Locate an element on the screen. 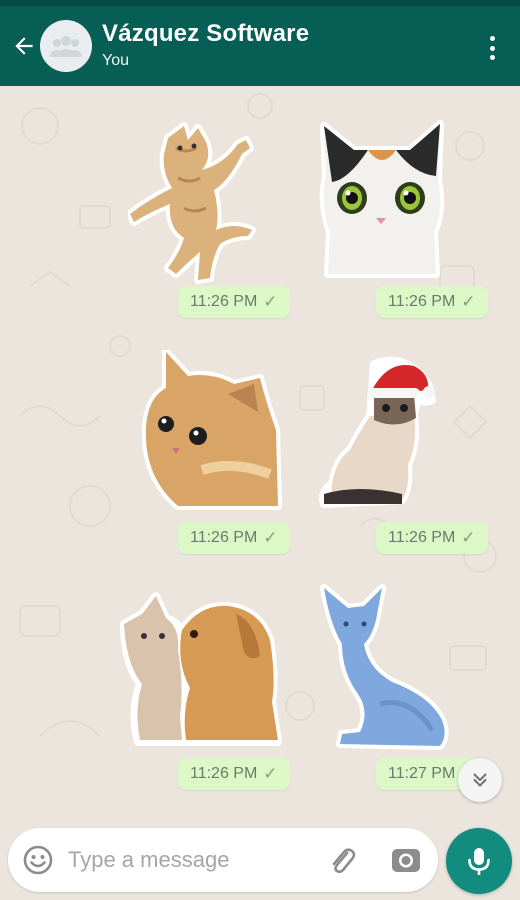 This screenshot has height=900, width=520. orange-cat-peeking-sticker is located at coordinates (212, 430).